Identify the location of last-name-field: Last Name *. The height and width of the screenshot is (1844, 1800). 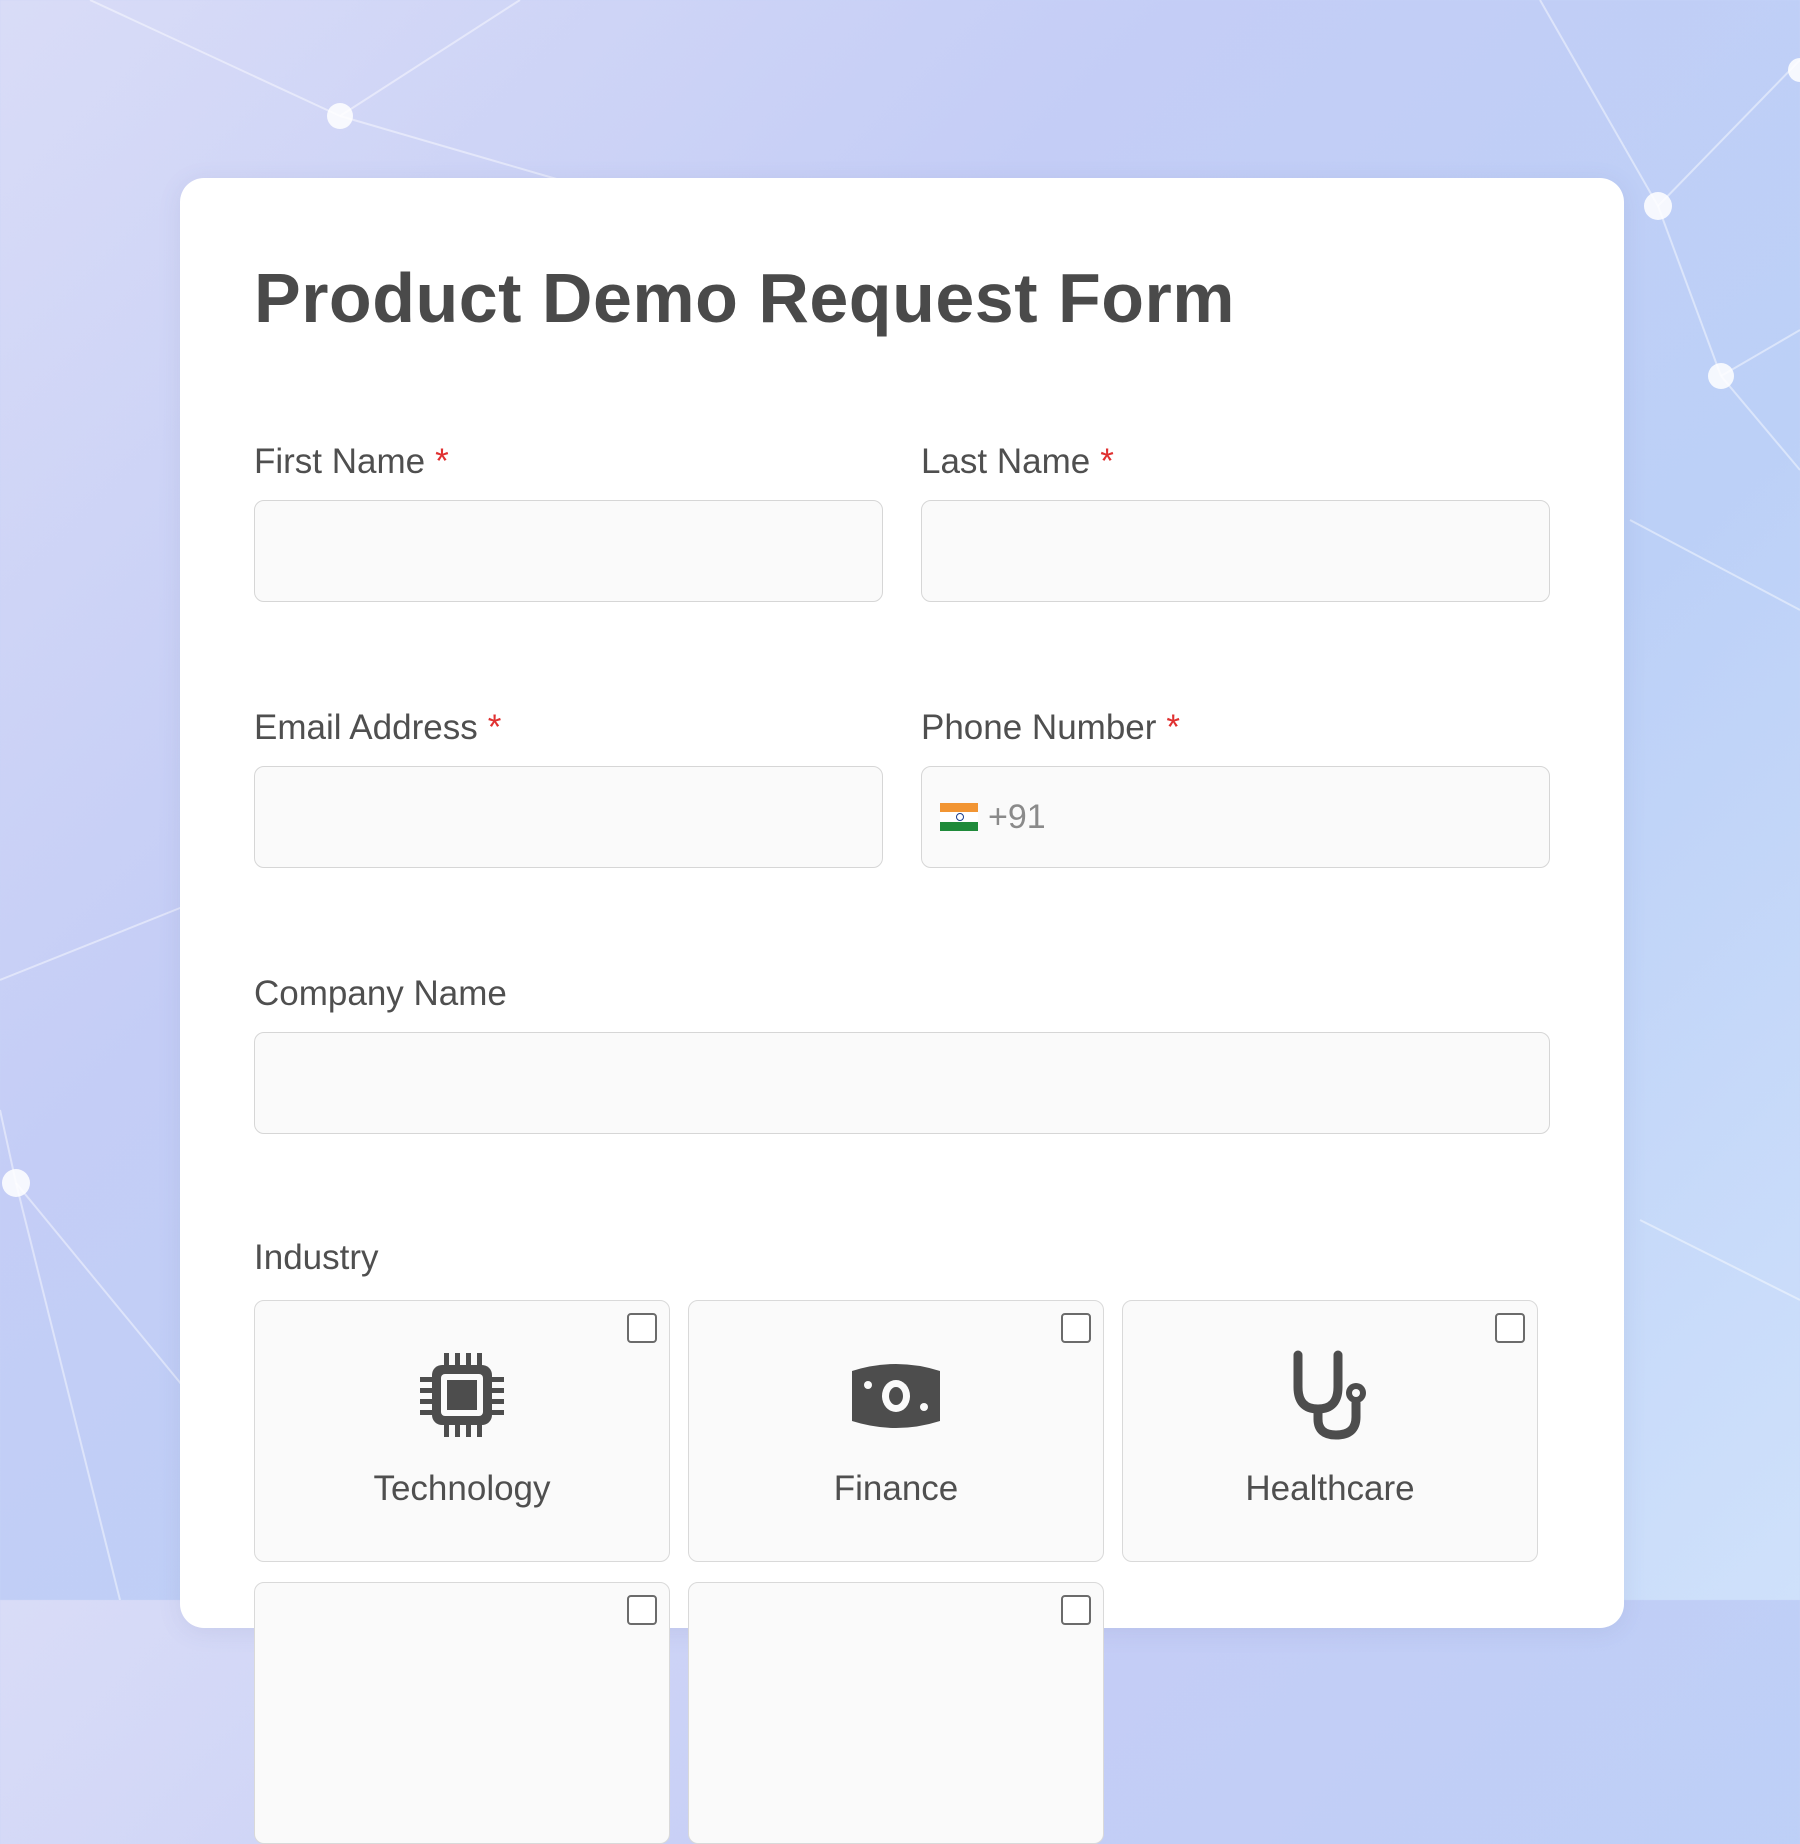
(1235, 521).